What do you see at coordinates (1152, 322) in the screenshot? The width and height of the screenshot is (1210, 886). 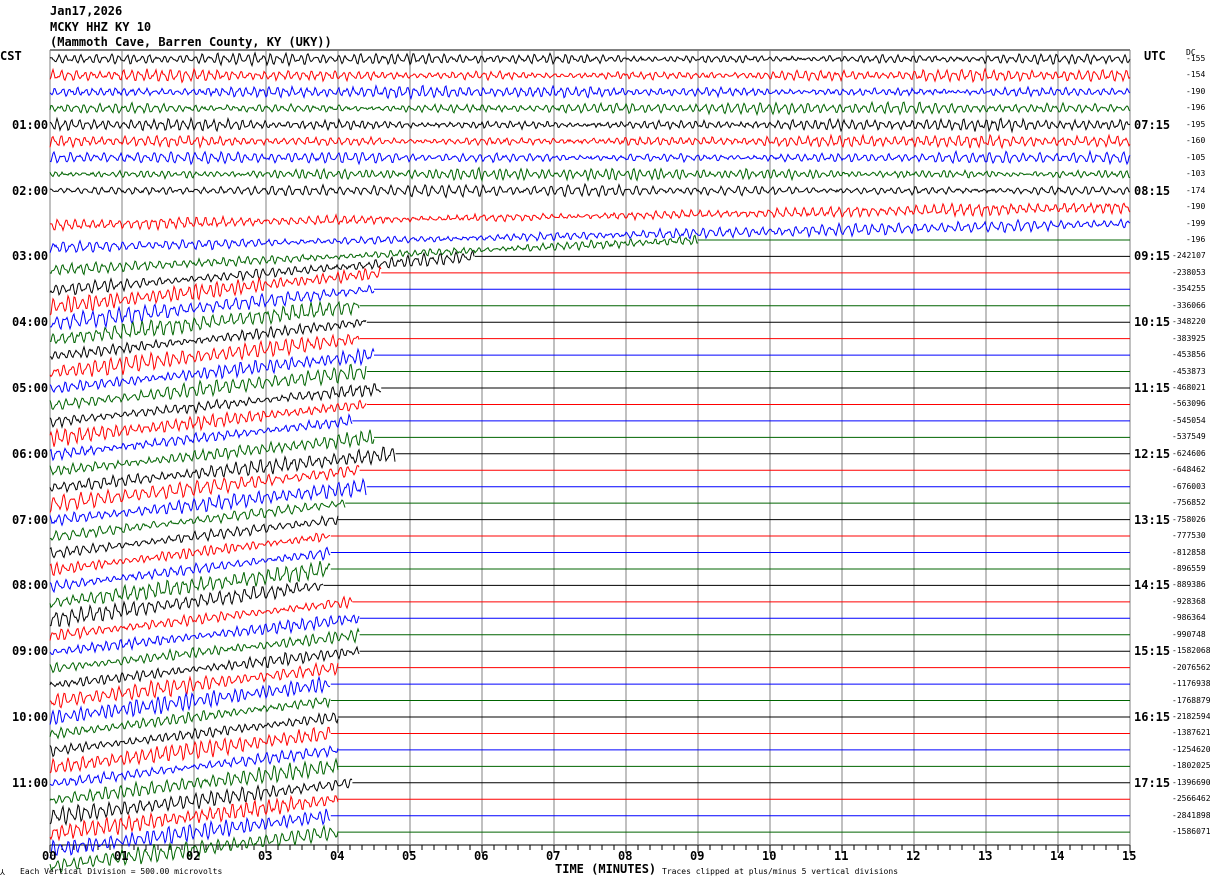 I see `utc-hour-label: 10:15` at bounding box center [1152, 322].